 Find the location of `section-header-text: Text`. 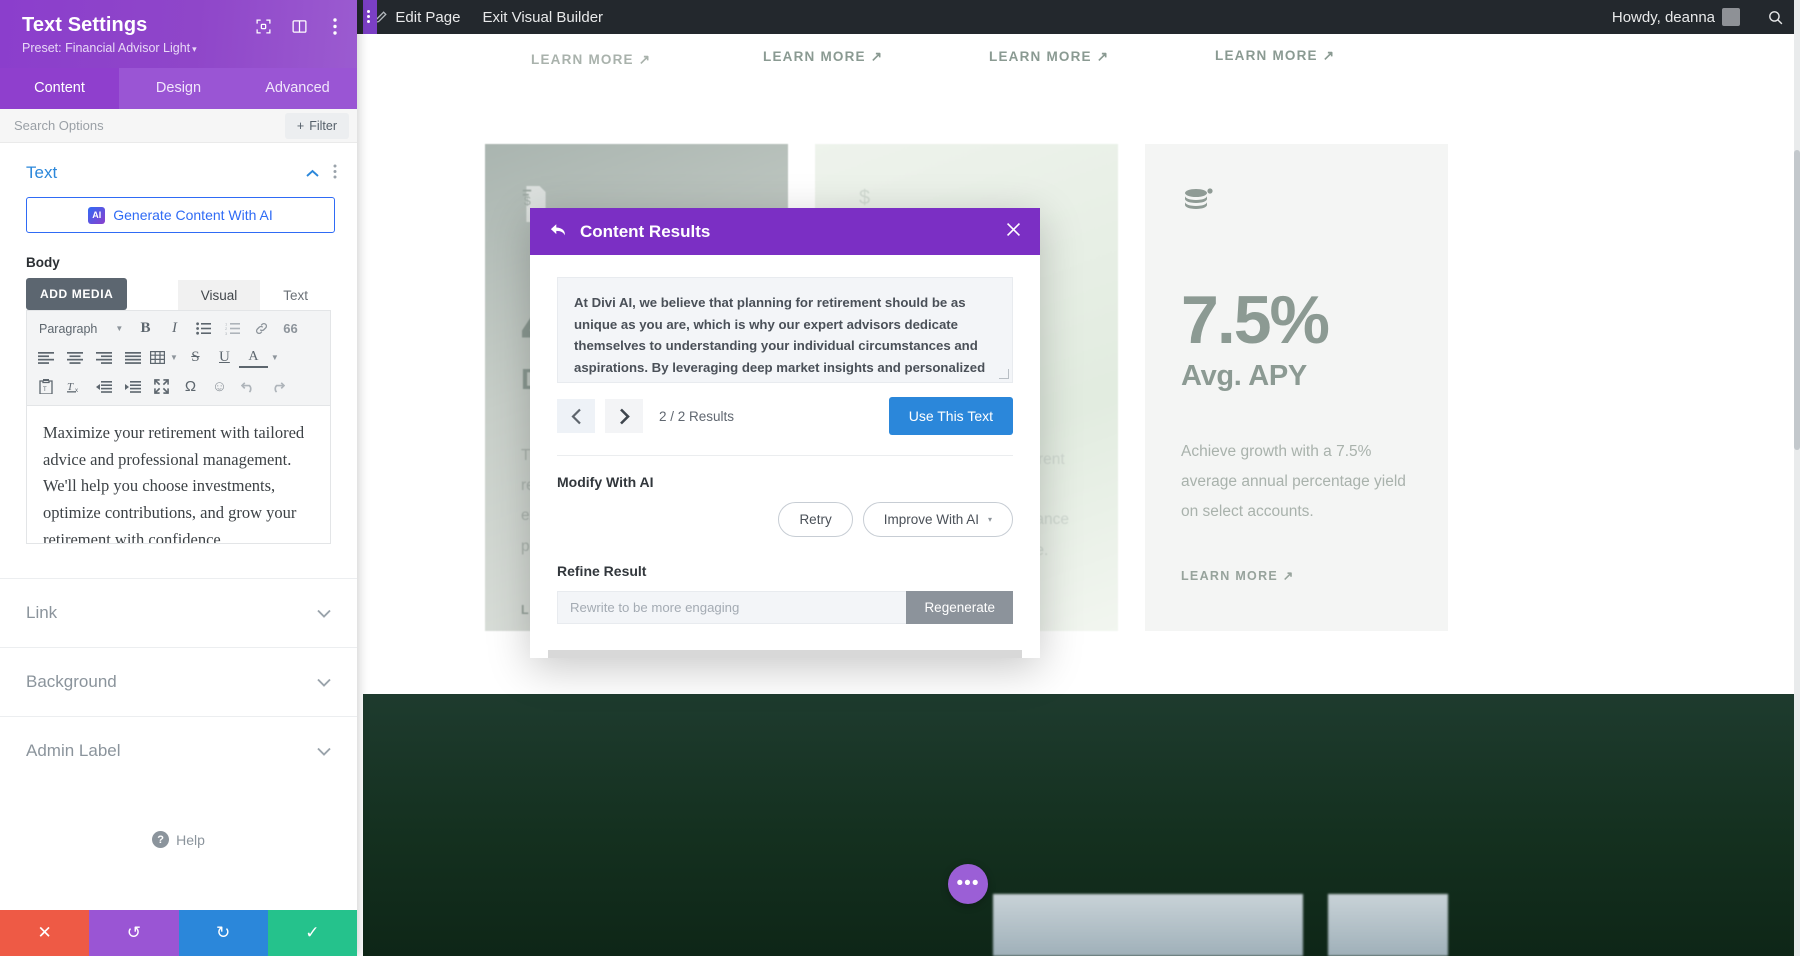

section-header-text: Text is located at coordinates (178, 168).